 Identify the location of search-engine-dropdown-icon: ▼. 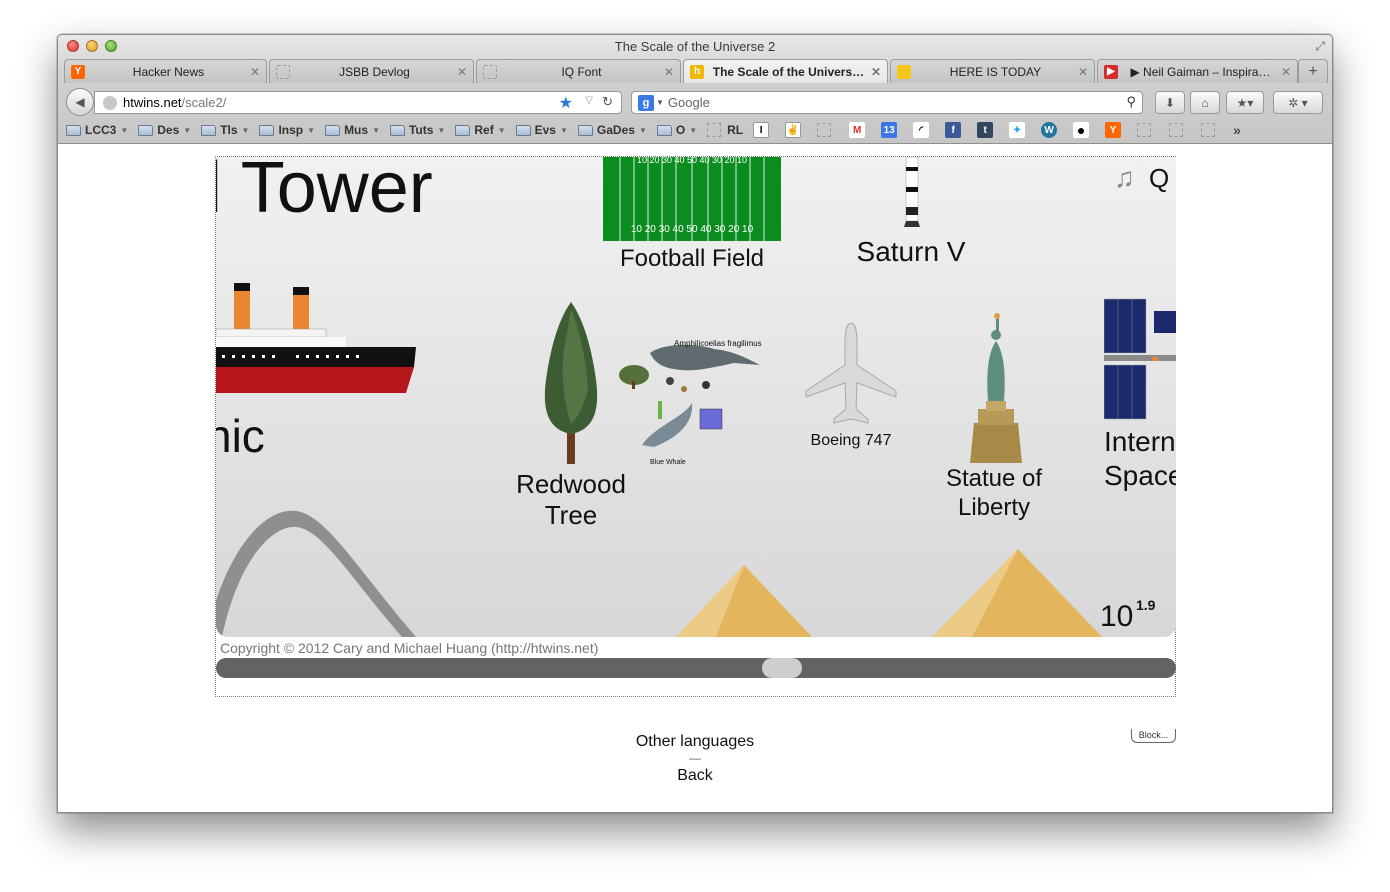
(660, 102).